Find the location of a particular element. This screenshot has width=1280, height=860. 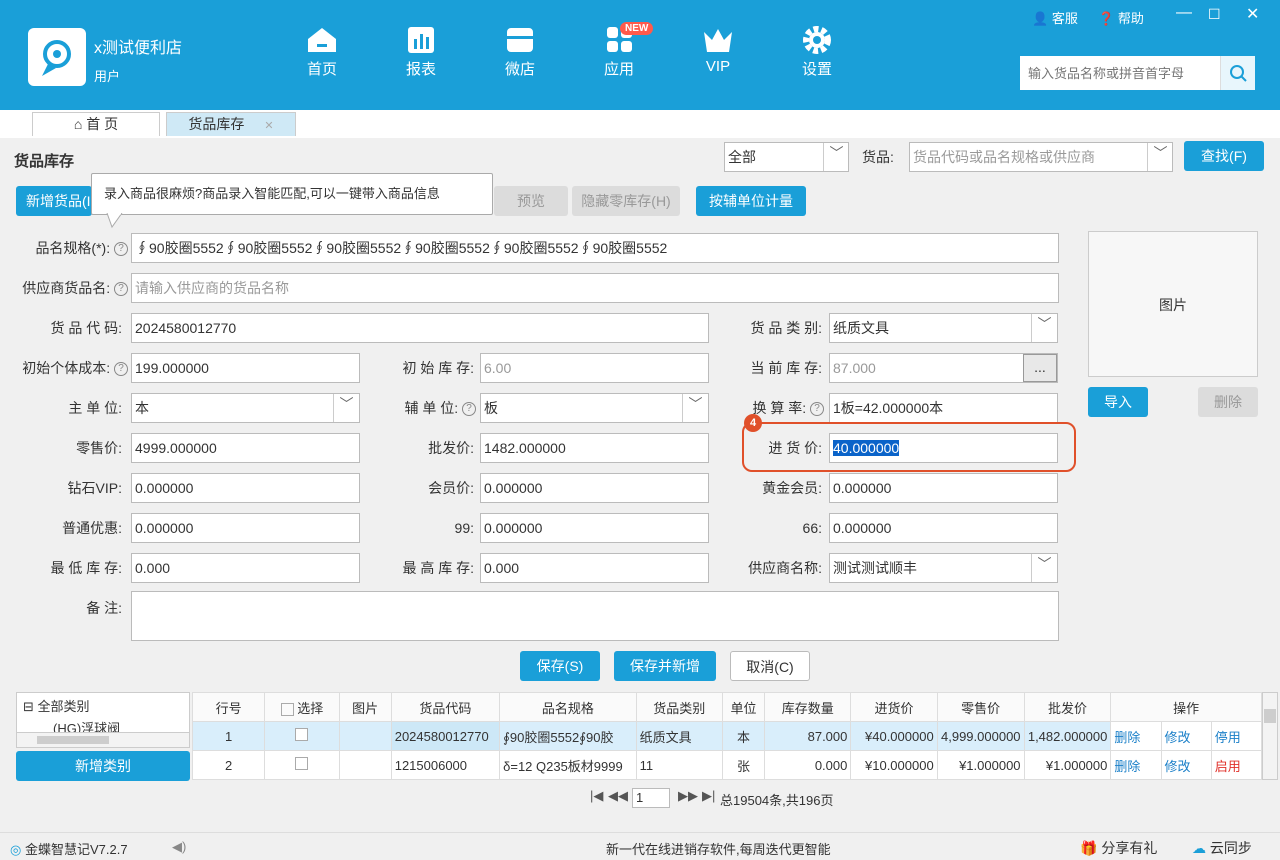

init-cost-input: 199.000000 is located at coordinates (245, 368).